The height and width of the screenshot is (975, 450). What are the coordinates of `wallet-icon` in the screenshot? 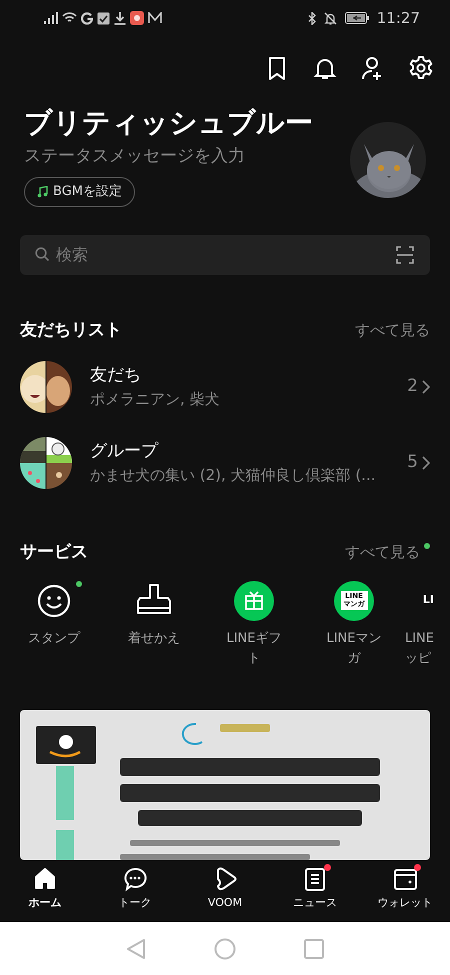 It's located at (405, 879).